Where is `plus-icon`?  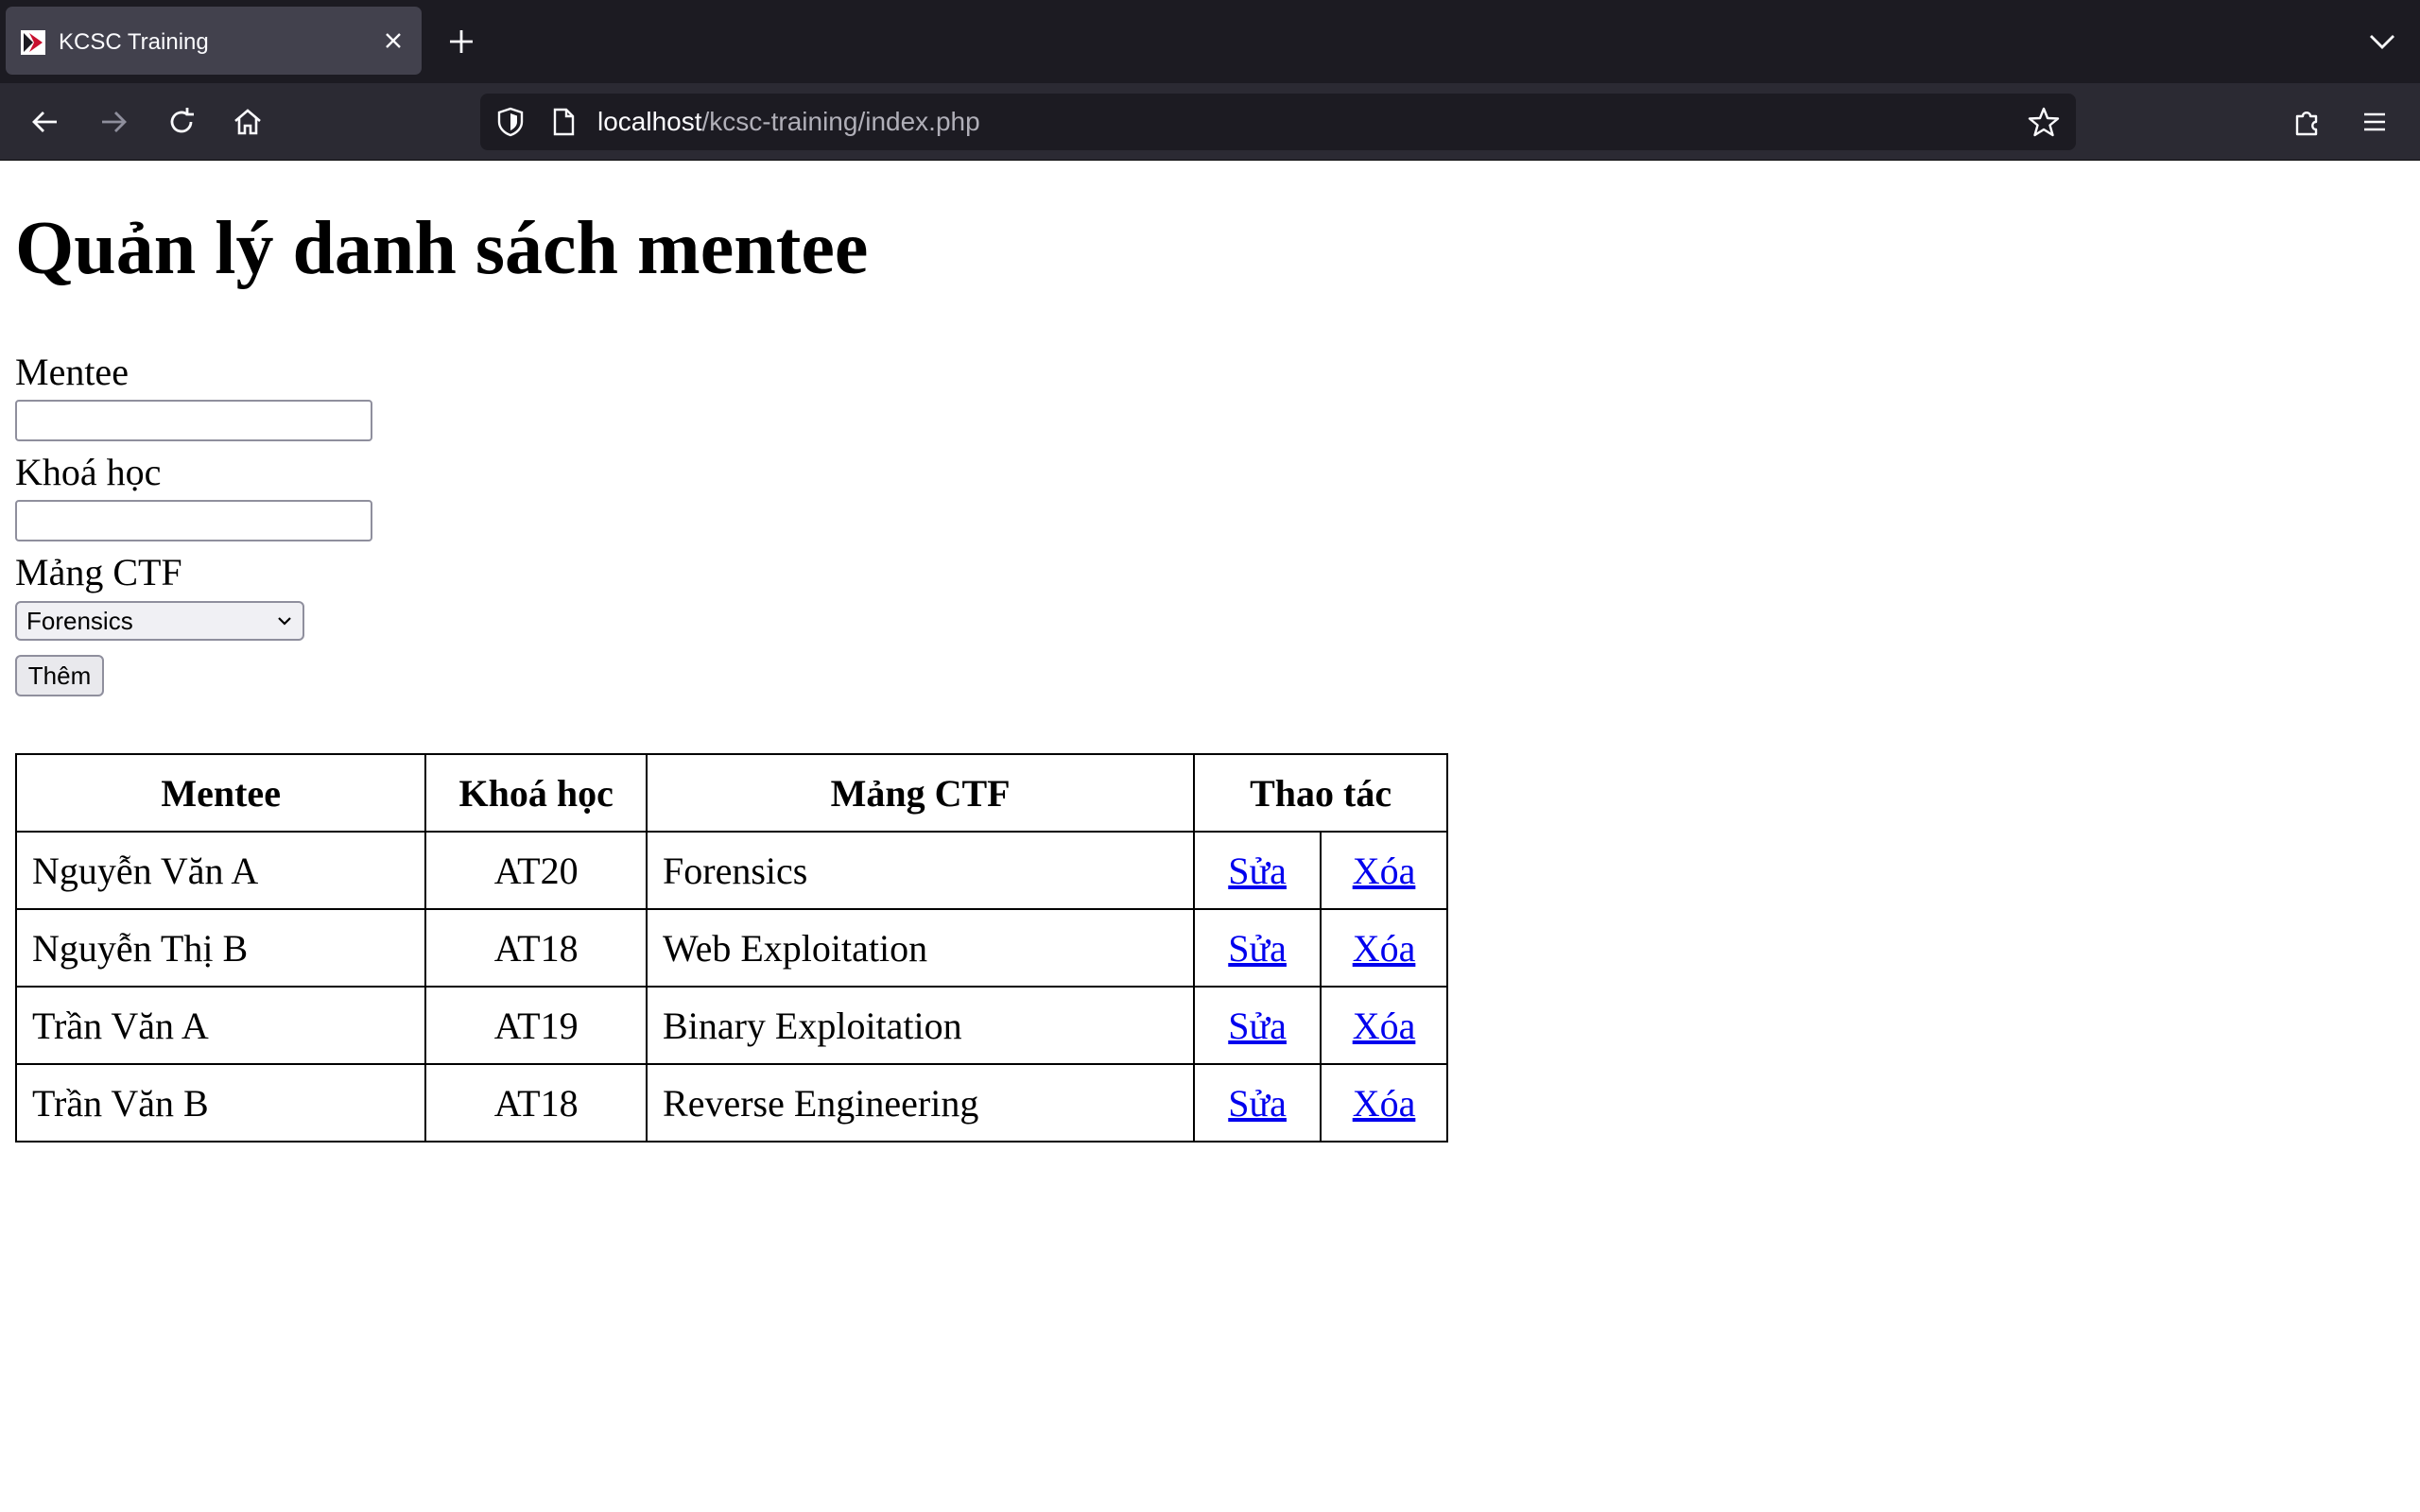 plus-icon is located at coordinates (461, 41).